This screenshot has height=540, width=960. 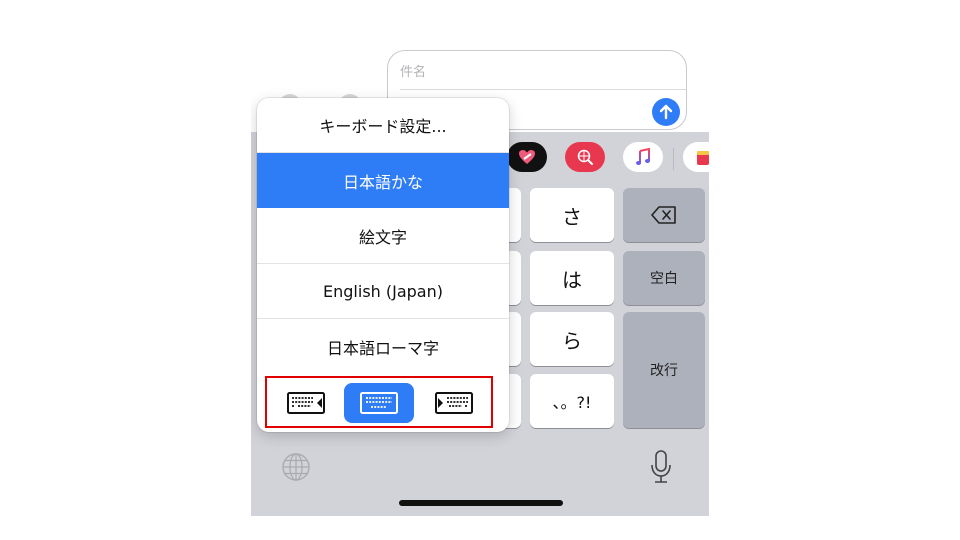 What do you see at coordinates (664, 278) in the screenshot?
I see `space-key: 空白` at bounding box center [664, 278].